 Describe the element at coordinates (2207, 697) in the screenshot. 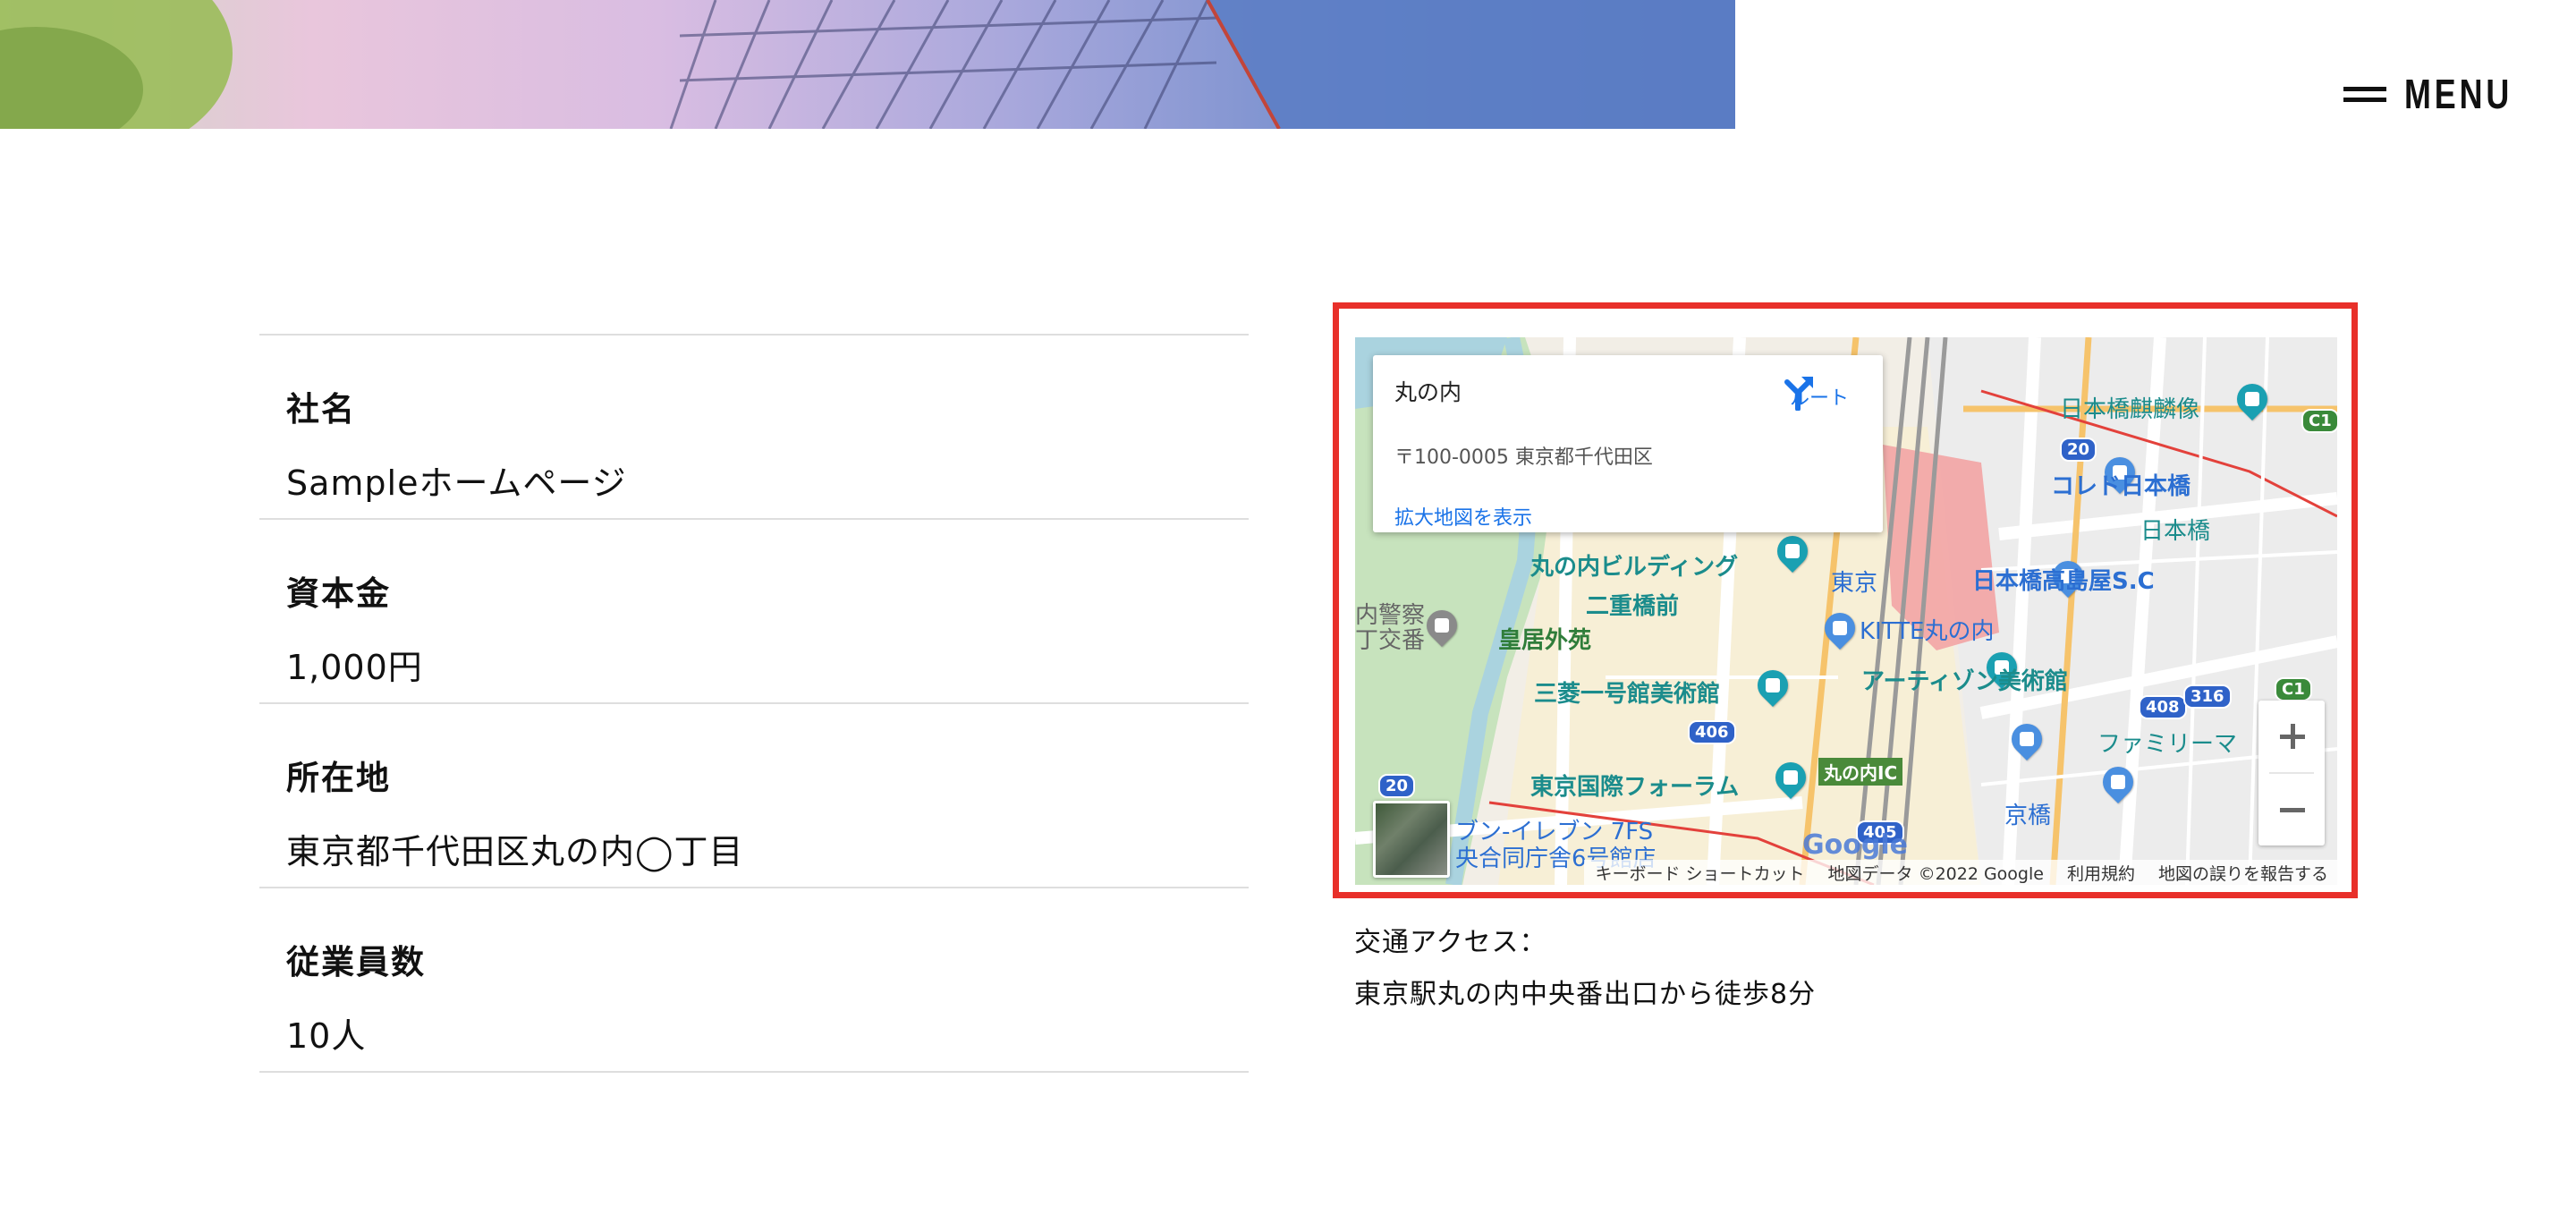

I see `route-shield: 316` at that location.